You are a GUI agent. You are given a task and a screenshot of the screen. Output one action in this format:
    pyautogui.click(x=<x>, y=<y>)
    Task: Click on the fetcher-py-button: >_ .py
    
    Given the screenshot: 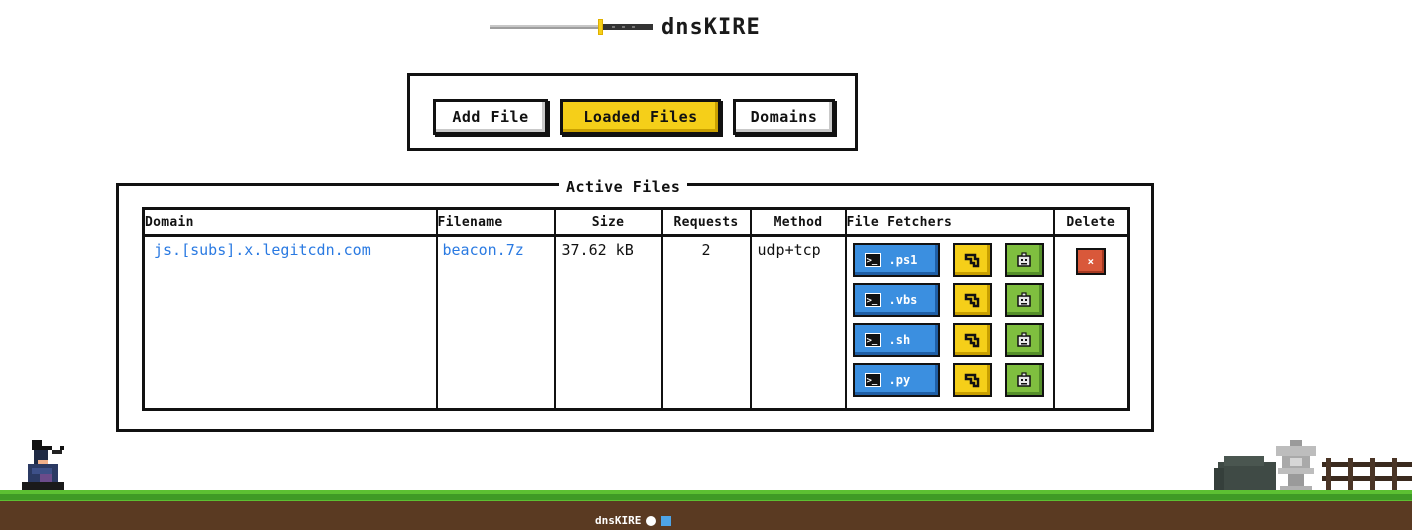 What is the action you would take?
    pyautogui.click(x=896, y=380)
    